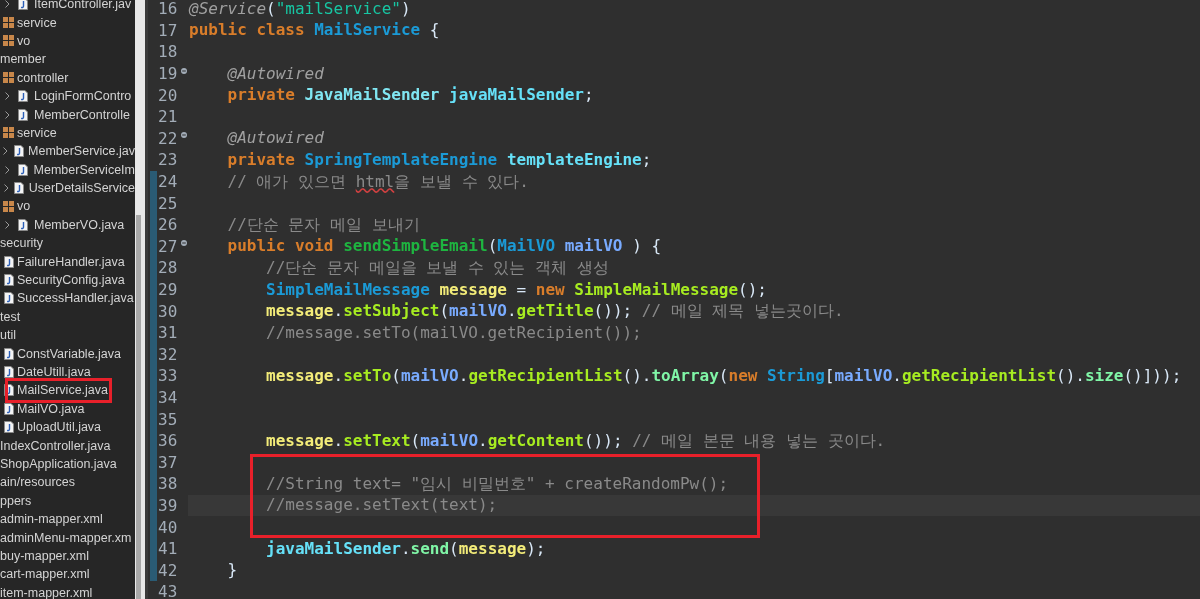  Describe the element at coordinates (16, 500) in the screenshot. I see `folder-label: ppers` at that location.